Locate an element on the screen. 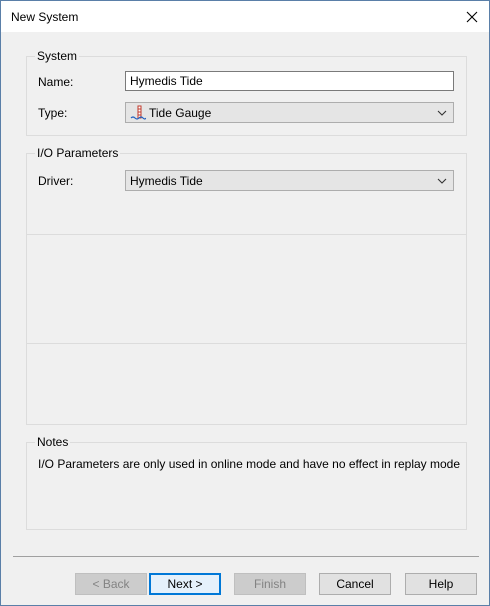 Image resolution: width=490 pixels, height=606 pixels. back-button: < Back is located at coordinates (111, 584).